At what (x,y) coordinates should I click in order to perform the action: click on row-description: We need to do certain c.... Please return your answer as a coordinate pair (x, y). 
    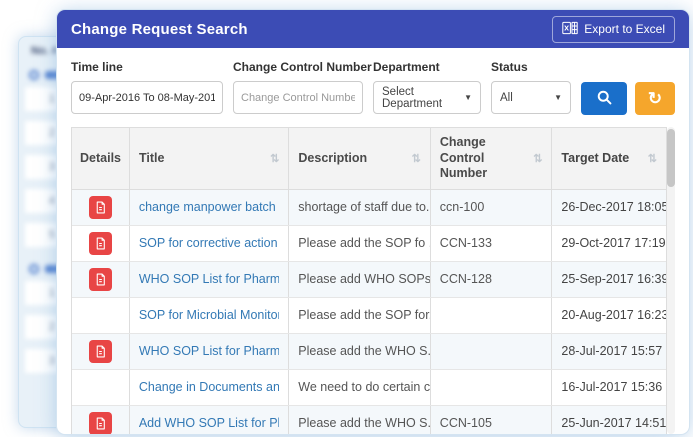
    Looking at the image, I should click on (360, 387).